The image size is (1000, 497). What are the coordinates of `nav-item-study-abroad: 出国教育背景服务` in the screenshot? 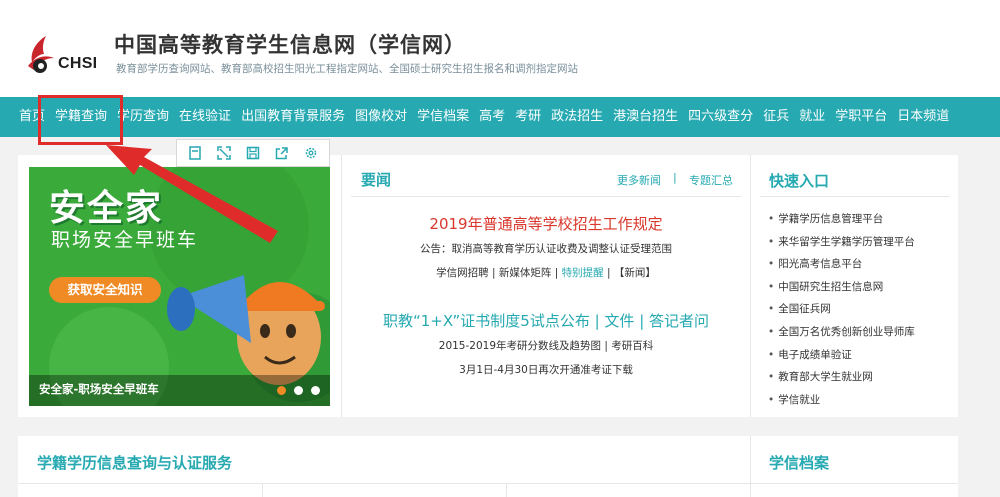 It's located at (293, 117).